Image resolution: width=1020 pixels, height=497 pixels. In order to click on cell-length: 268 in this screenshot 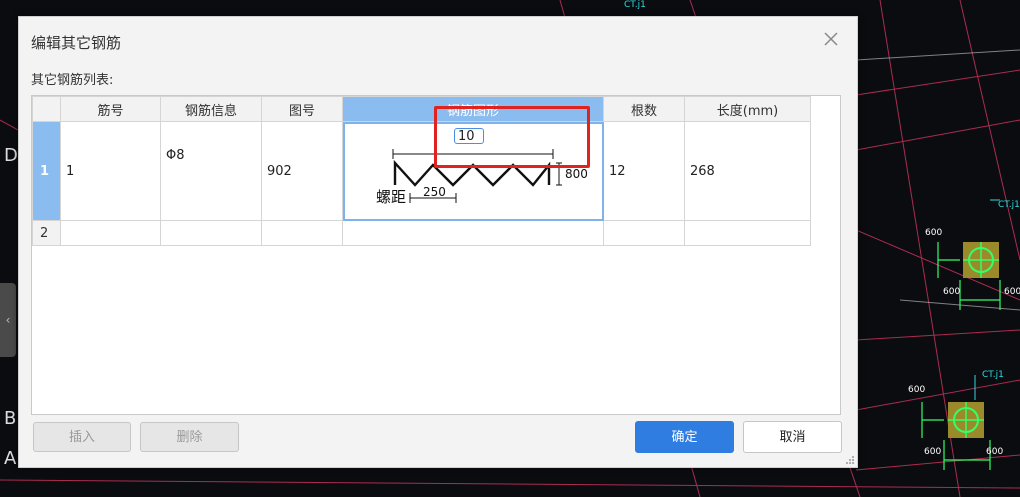, I will do `click(747, 171)`.